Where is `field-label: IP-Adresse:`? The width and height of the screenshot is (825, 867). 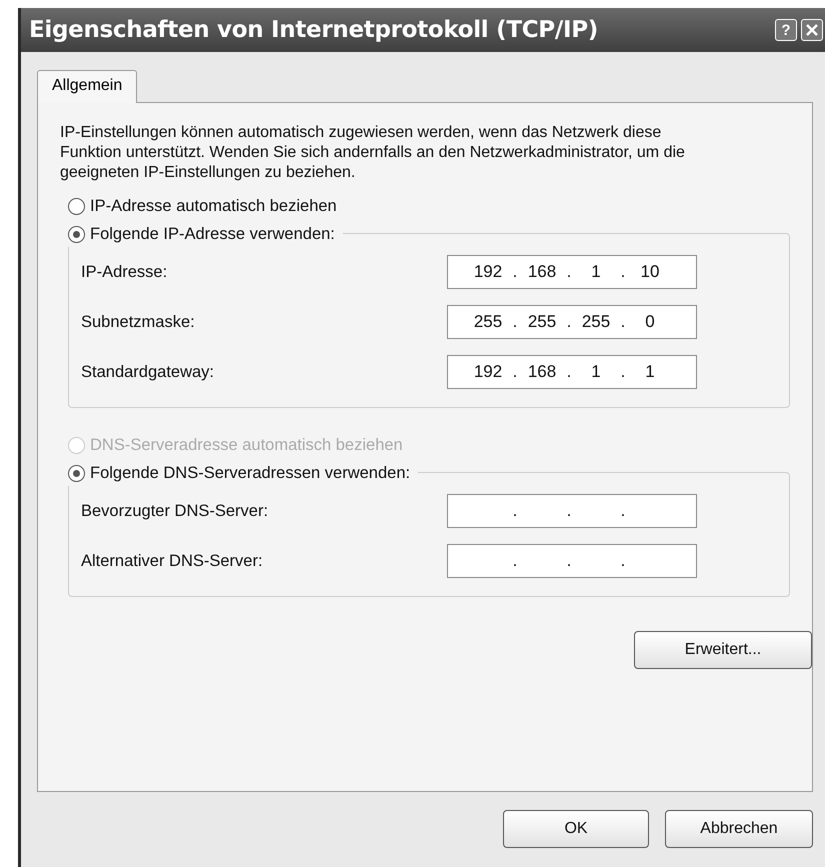 field-label: IP-Adresse: is located at coordinates (124, 272).